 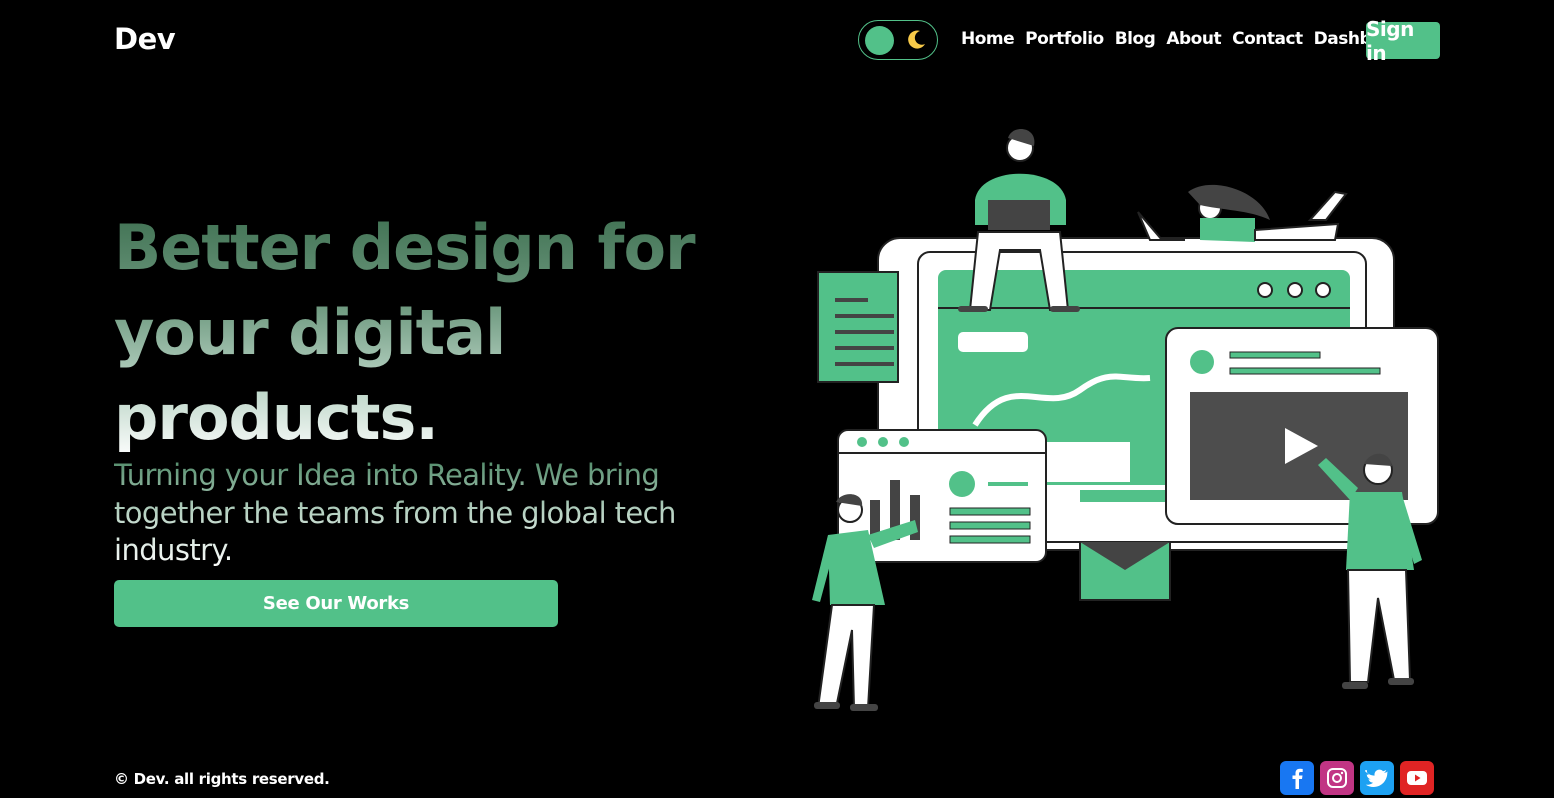 What do you see at coordinates (222, 779) in the screenshot?
I see `copyright: © Dev. all rights reserved.` at bounding box center [222, 779].